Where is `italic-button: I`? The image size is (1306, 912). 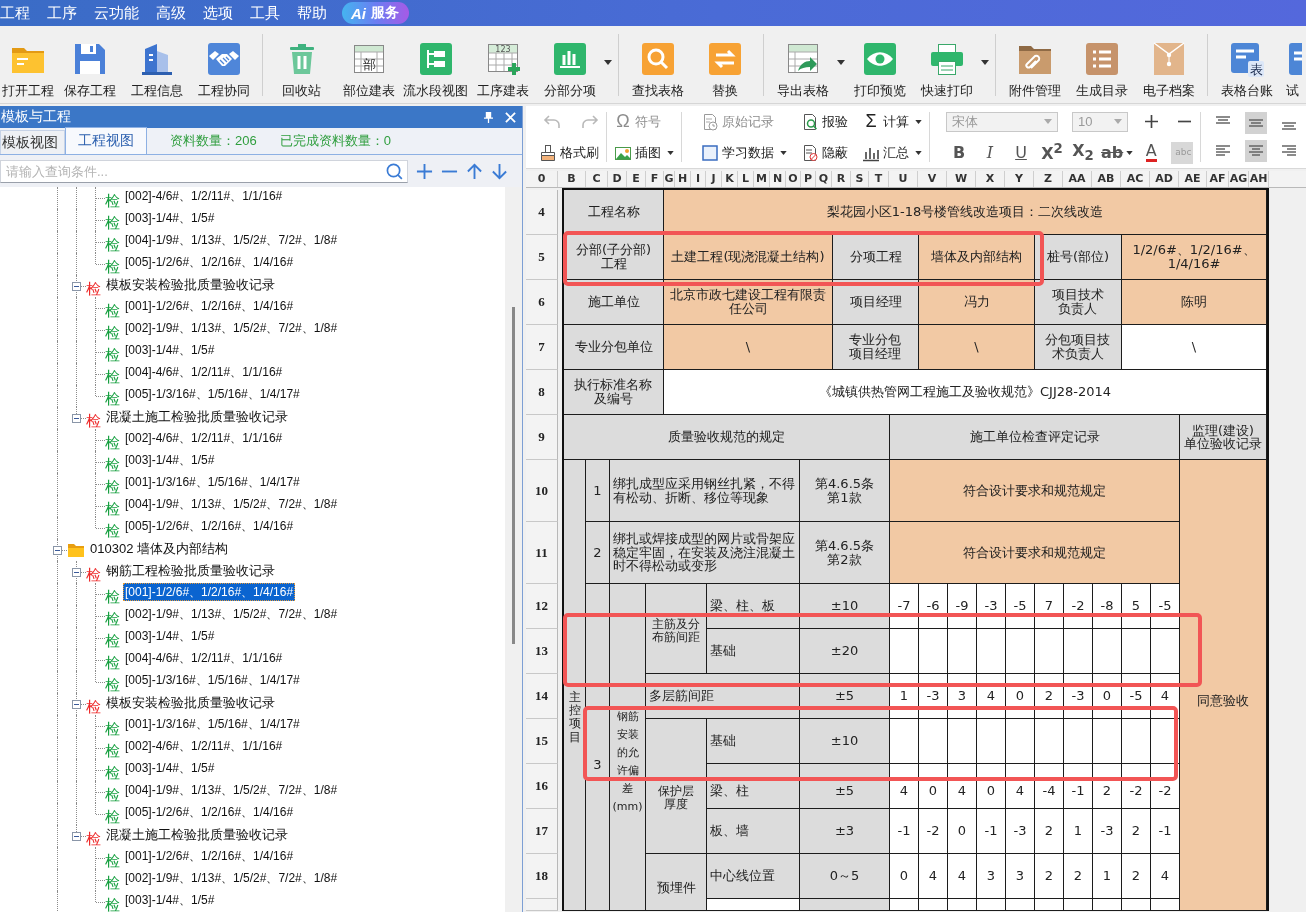
italic-button: I is located at coordinates (990, 152).